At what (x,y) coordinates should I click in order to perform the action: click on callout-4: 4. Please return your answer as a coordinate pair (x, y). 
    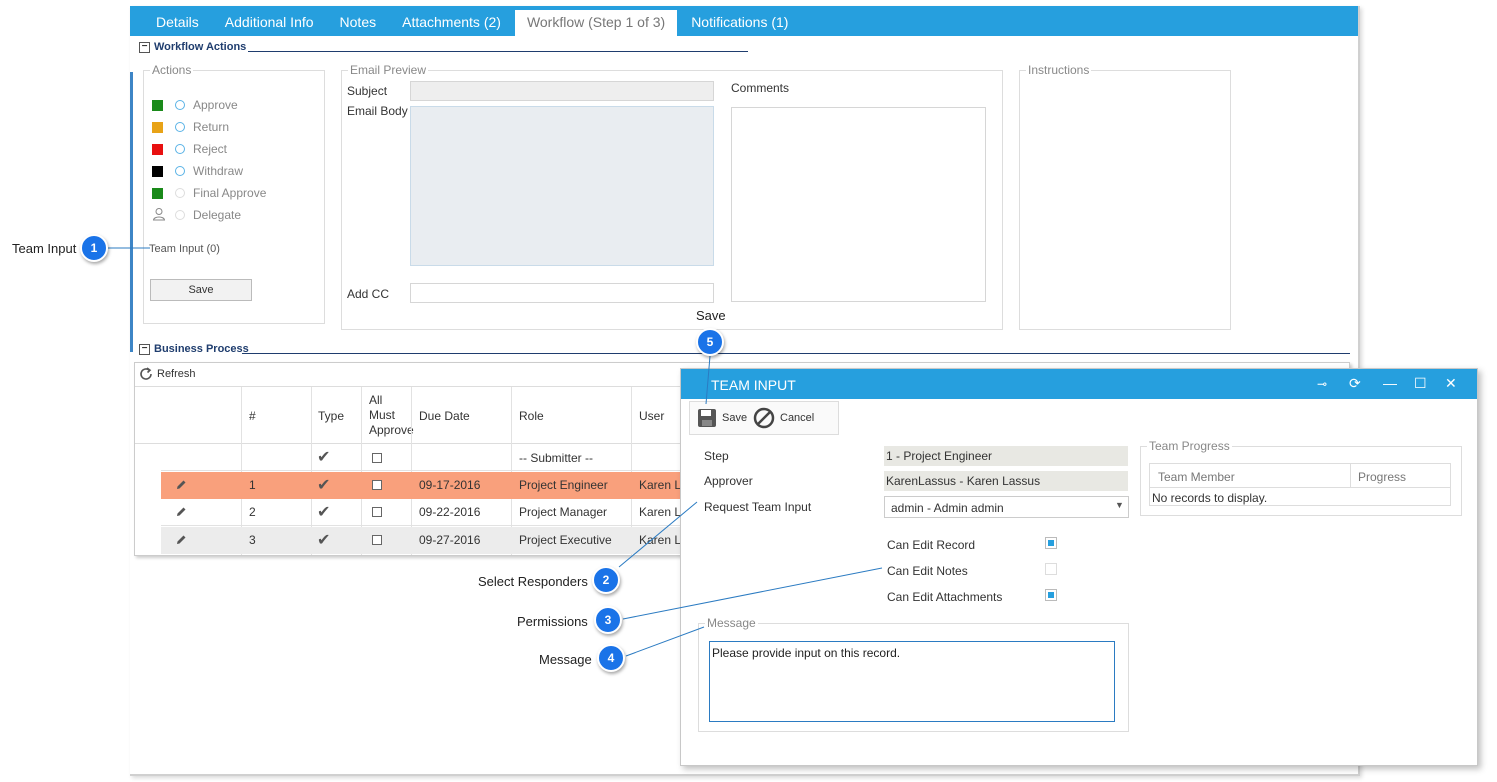
    Looking at the image, I should click on (611, 658).